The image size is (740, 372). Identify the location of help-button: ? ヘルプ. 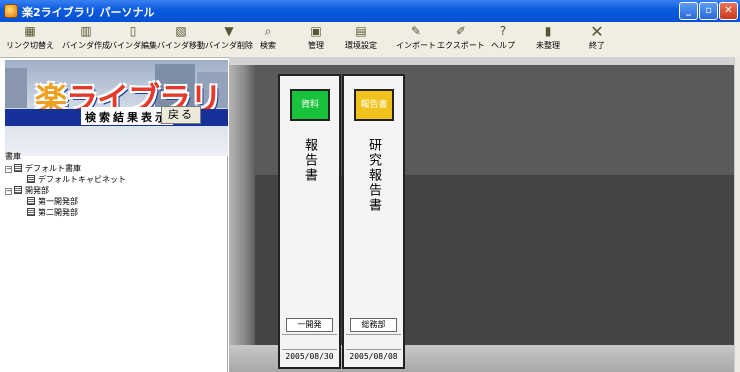
(503, 38).